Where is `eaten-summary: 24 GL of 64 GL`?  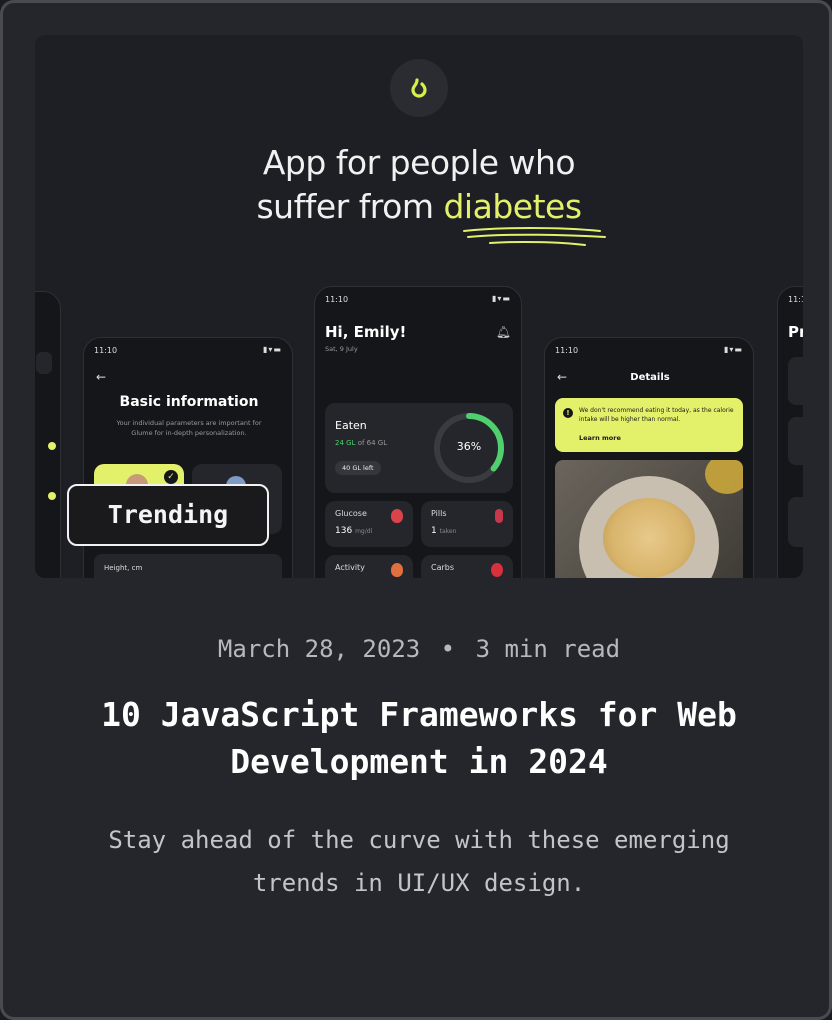 eaten-summary: 24 GL of 64 GL is located at coordinates (361, 443).